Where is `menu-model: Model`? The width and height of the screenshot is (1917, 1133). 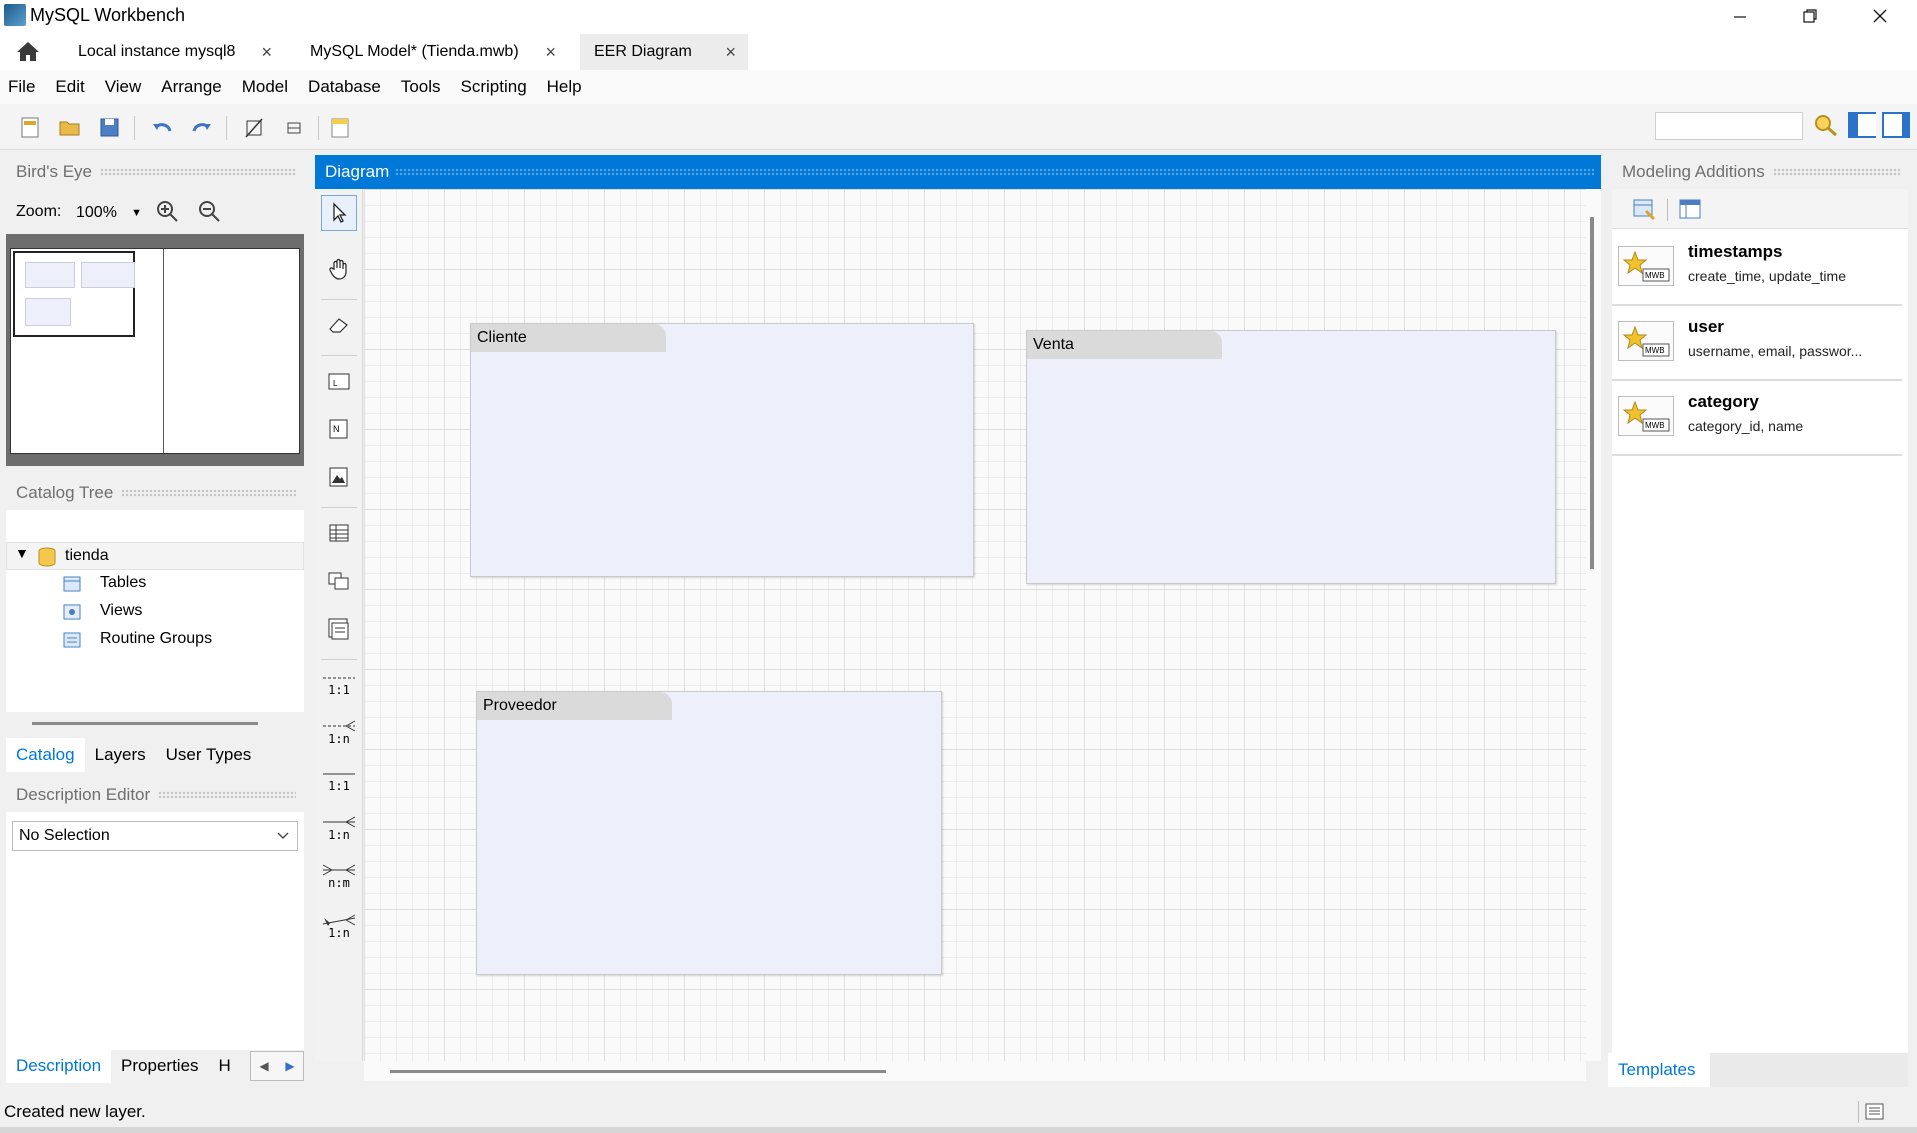 menu-model: Model is located at coordinates (265, 87).